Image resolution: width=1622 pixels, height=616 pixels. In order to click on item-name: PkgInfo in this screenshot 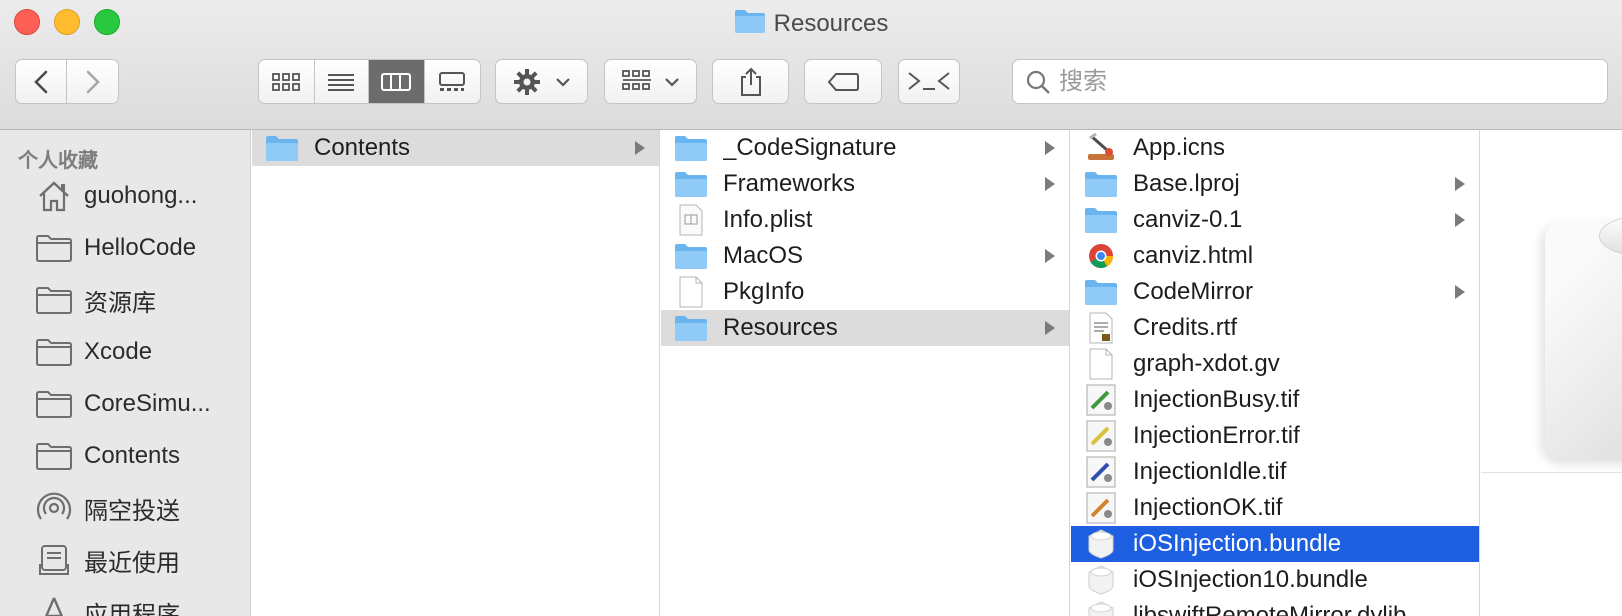, I will do `click(764, 291)`.